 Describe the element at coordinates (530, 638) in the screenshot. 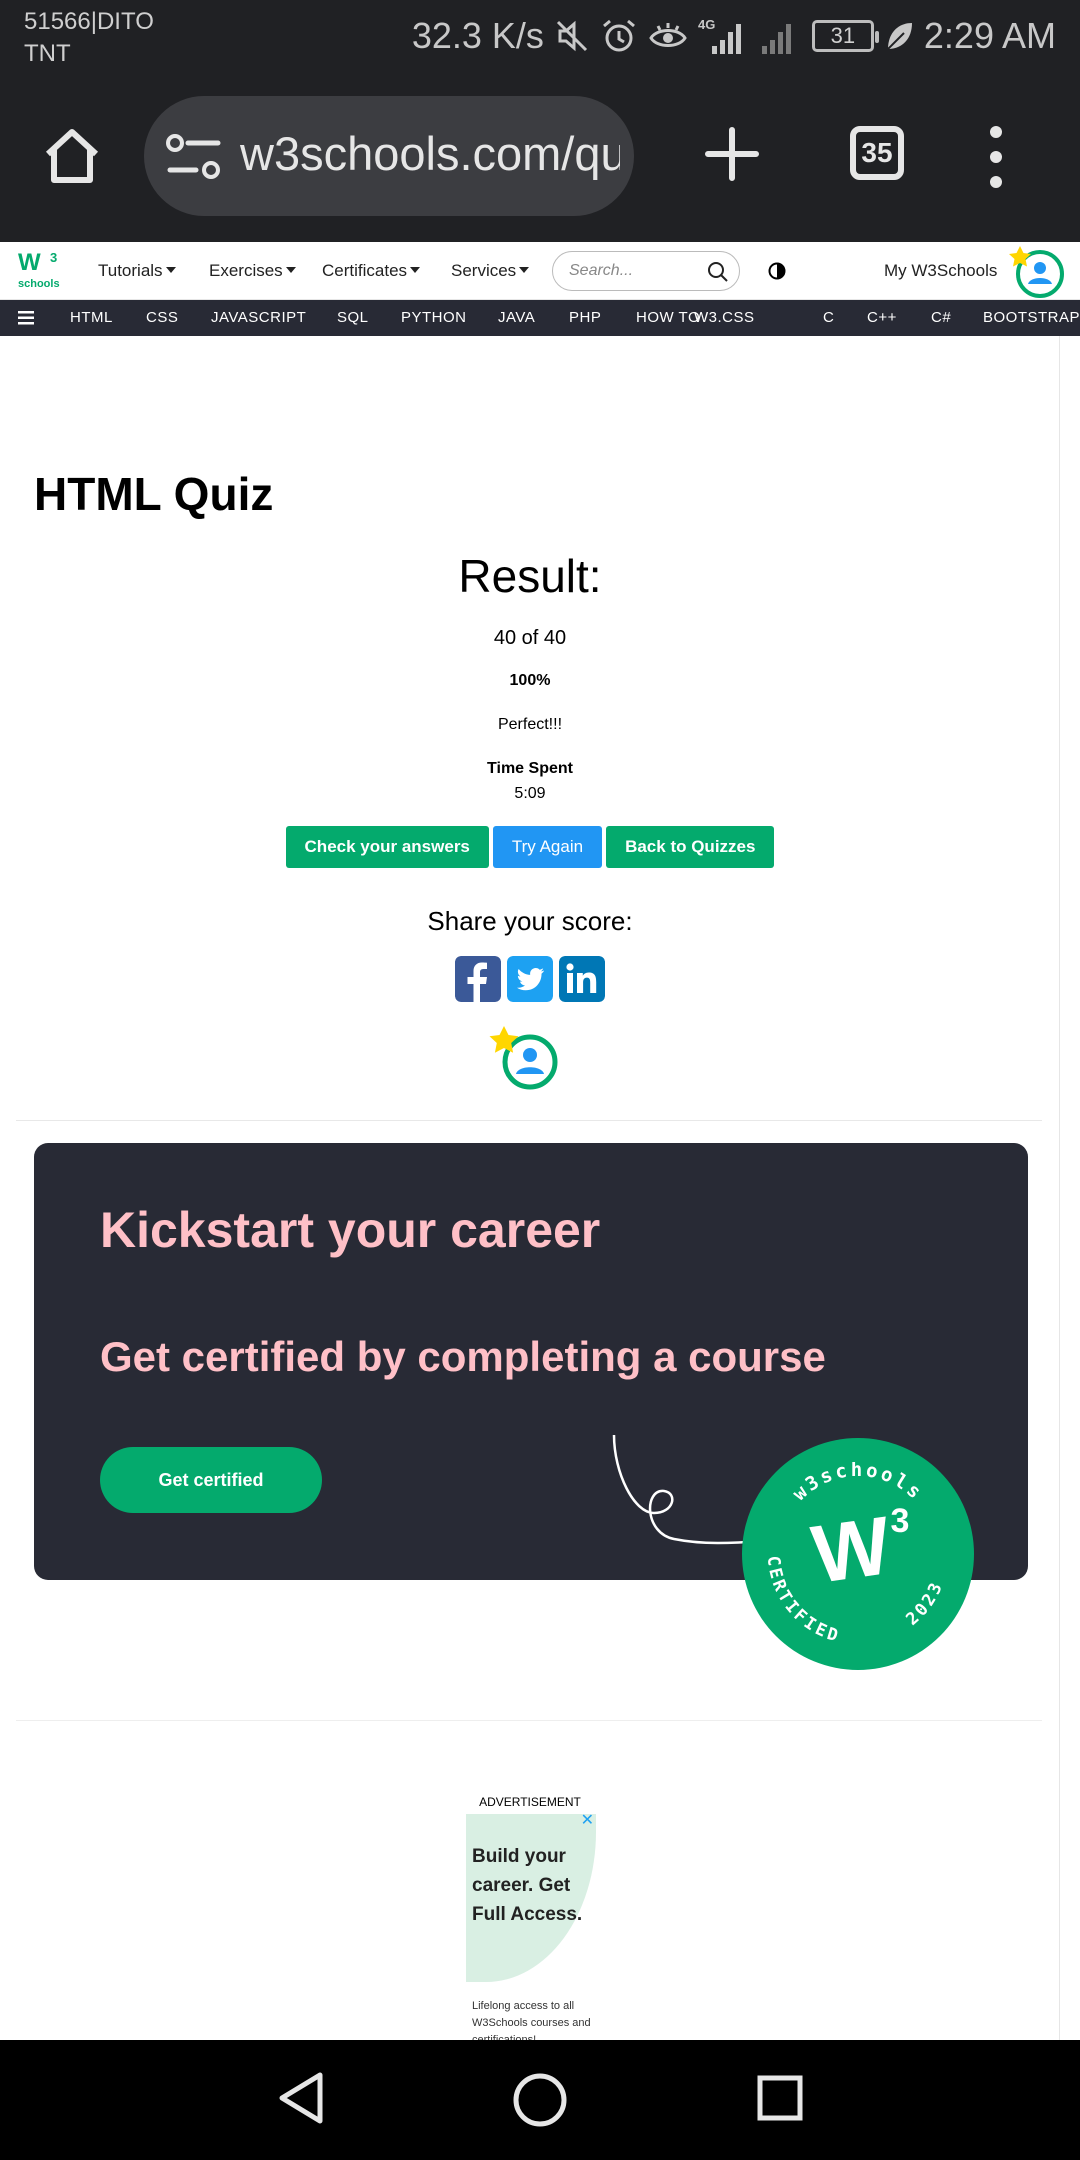

I see `score-text: 40 of 40` at that location.